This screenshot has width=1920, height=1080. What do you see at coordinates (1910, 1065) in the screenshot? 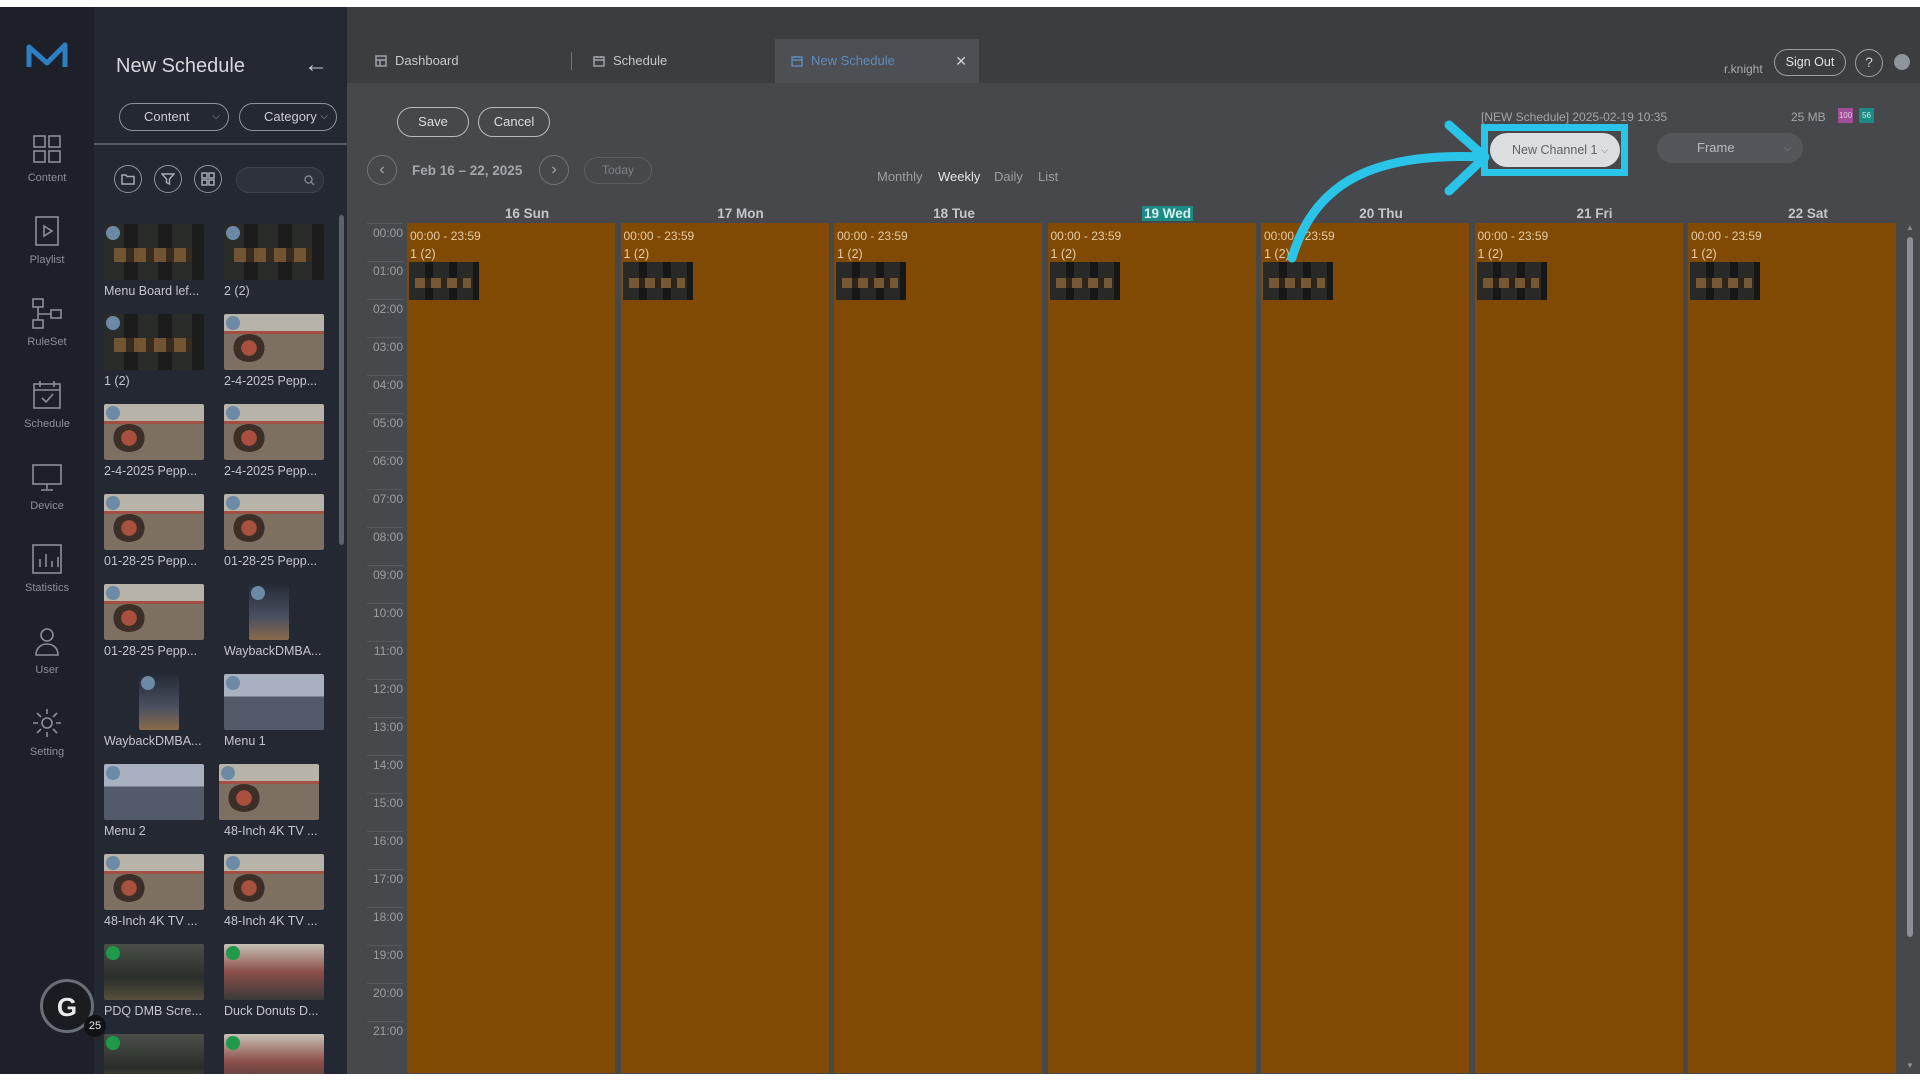
I see `scroll-down-icon: ▼` at bounding box center [1910, 1065].